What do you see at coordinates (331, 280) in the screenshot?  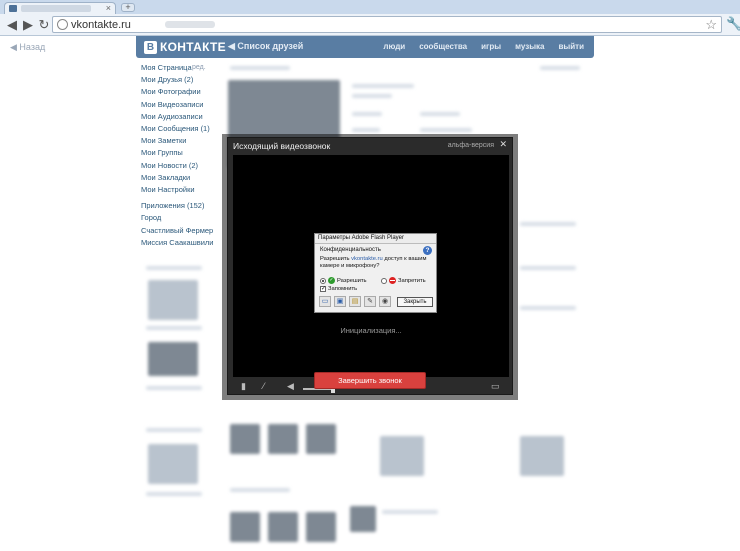 I see `checkmark-icon: ✓` at bounding box center [331, 280].